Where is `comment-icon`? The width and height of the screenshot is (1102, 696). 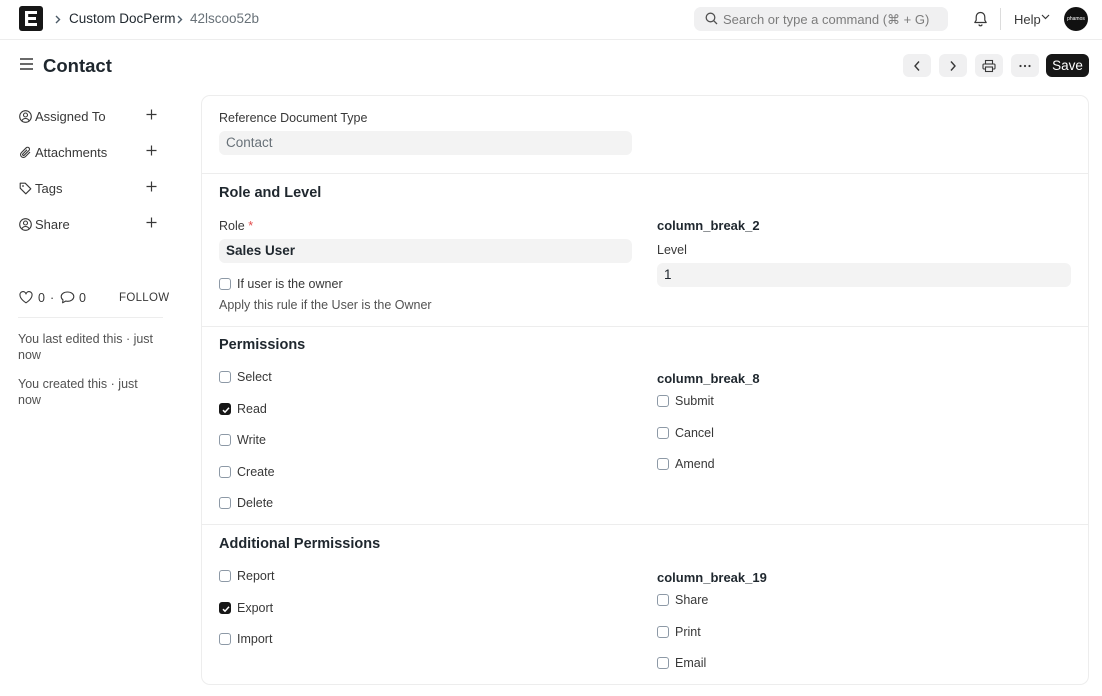
comment-icon is located at coordinates (67, 297).